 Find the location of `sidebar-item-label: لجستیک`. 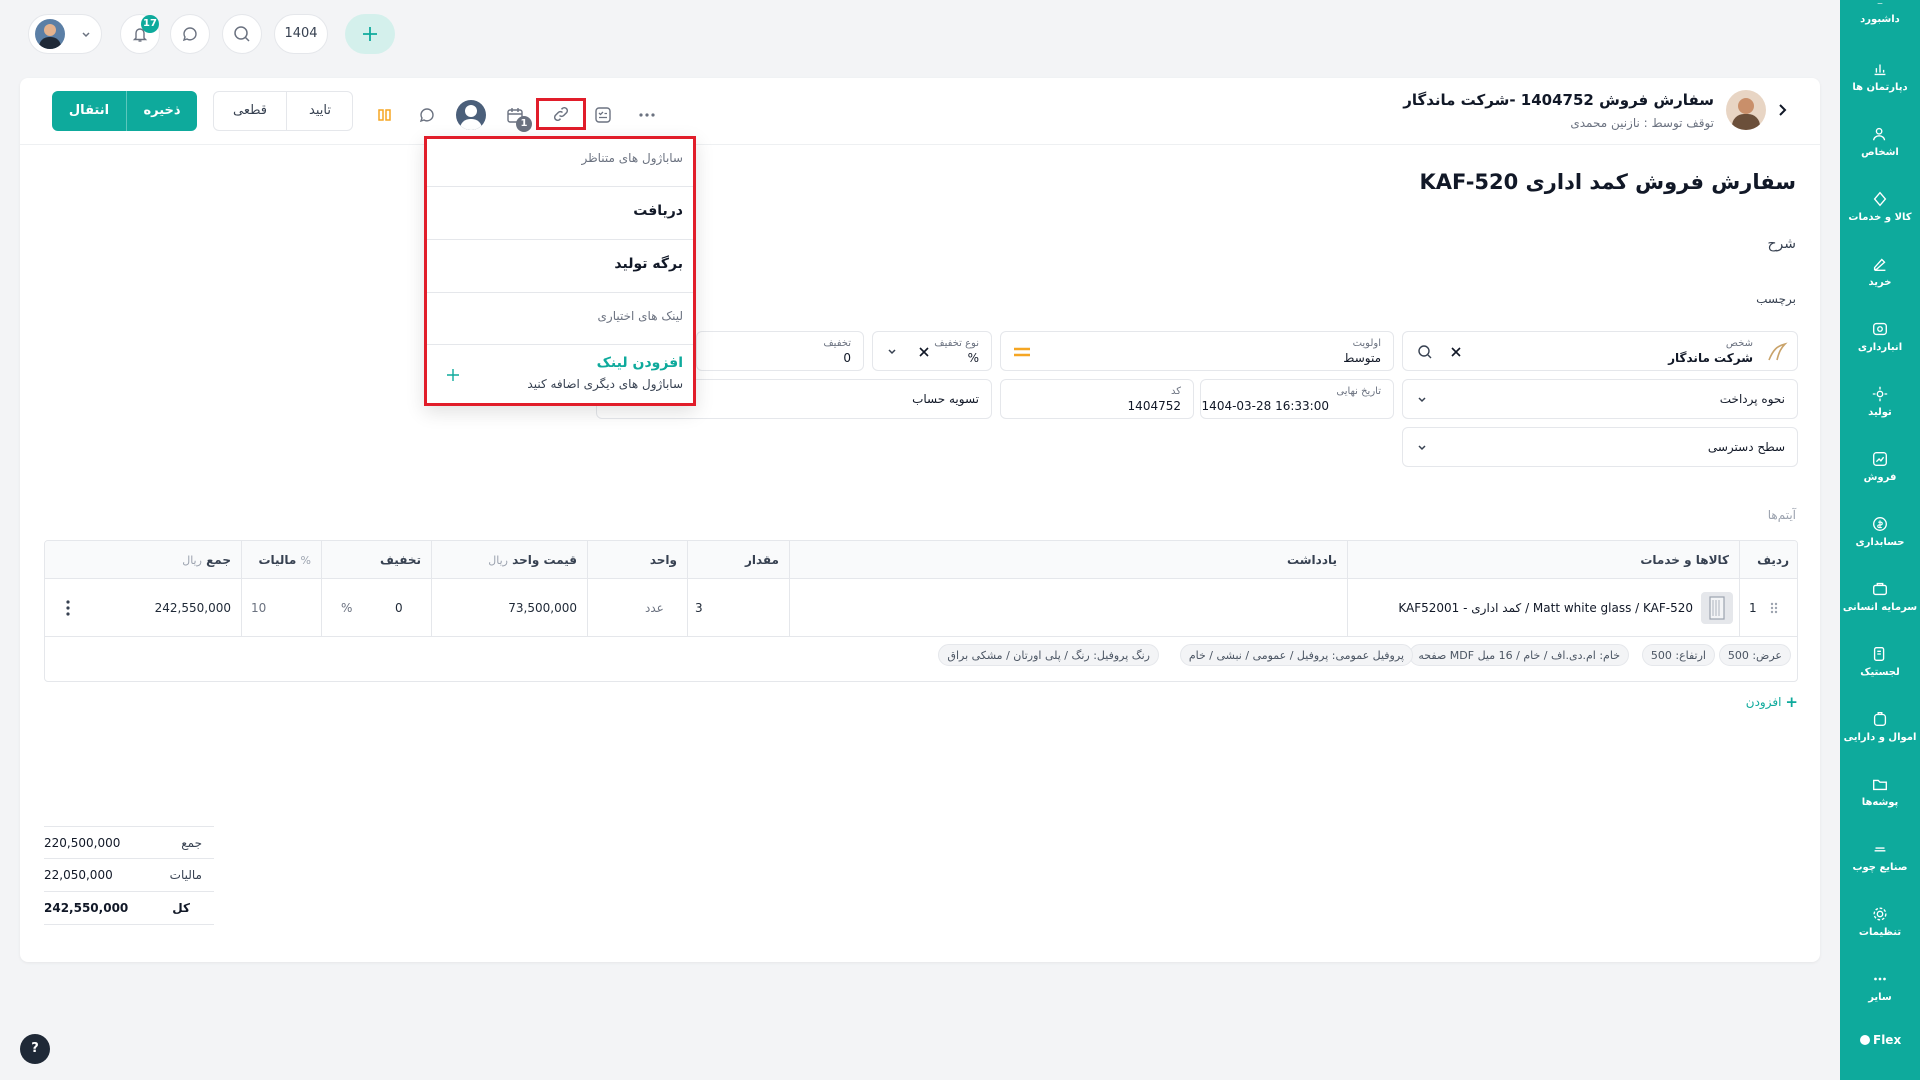

sidebar-item-label: لجستیک is located at coordinates (1880, 672).